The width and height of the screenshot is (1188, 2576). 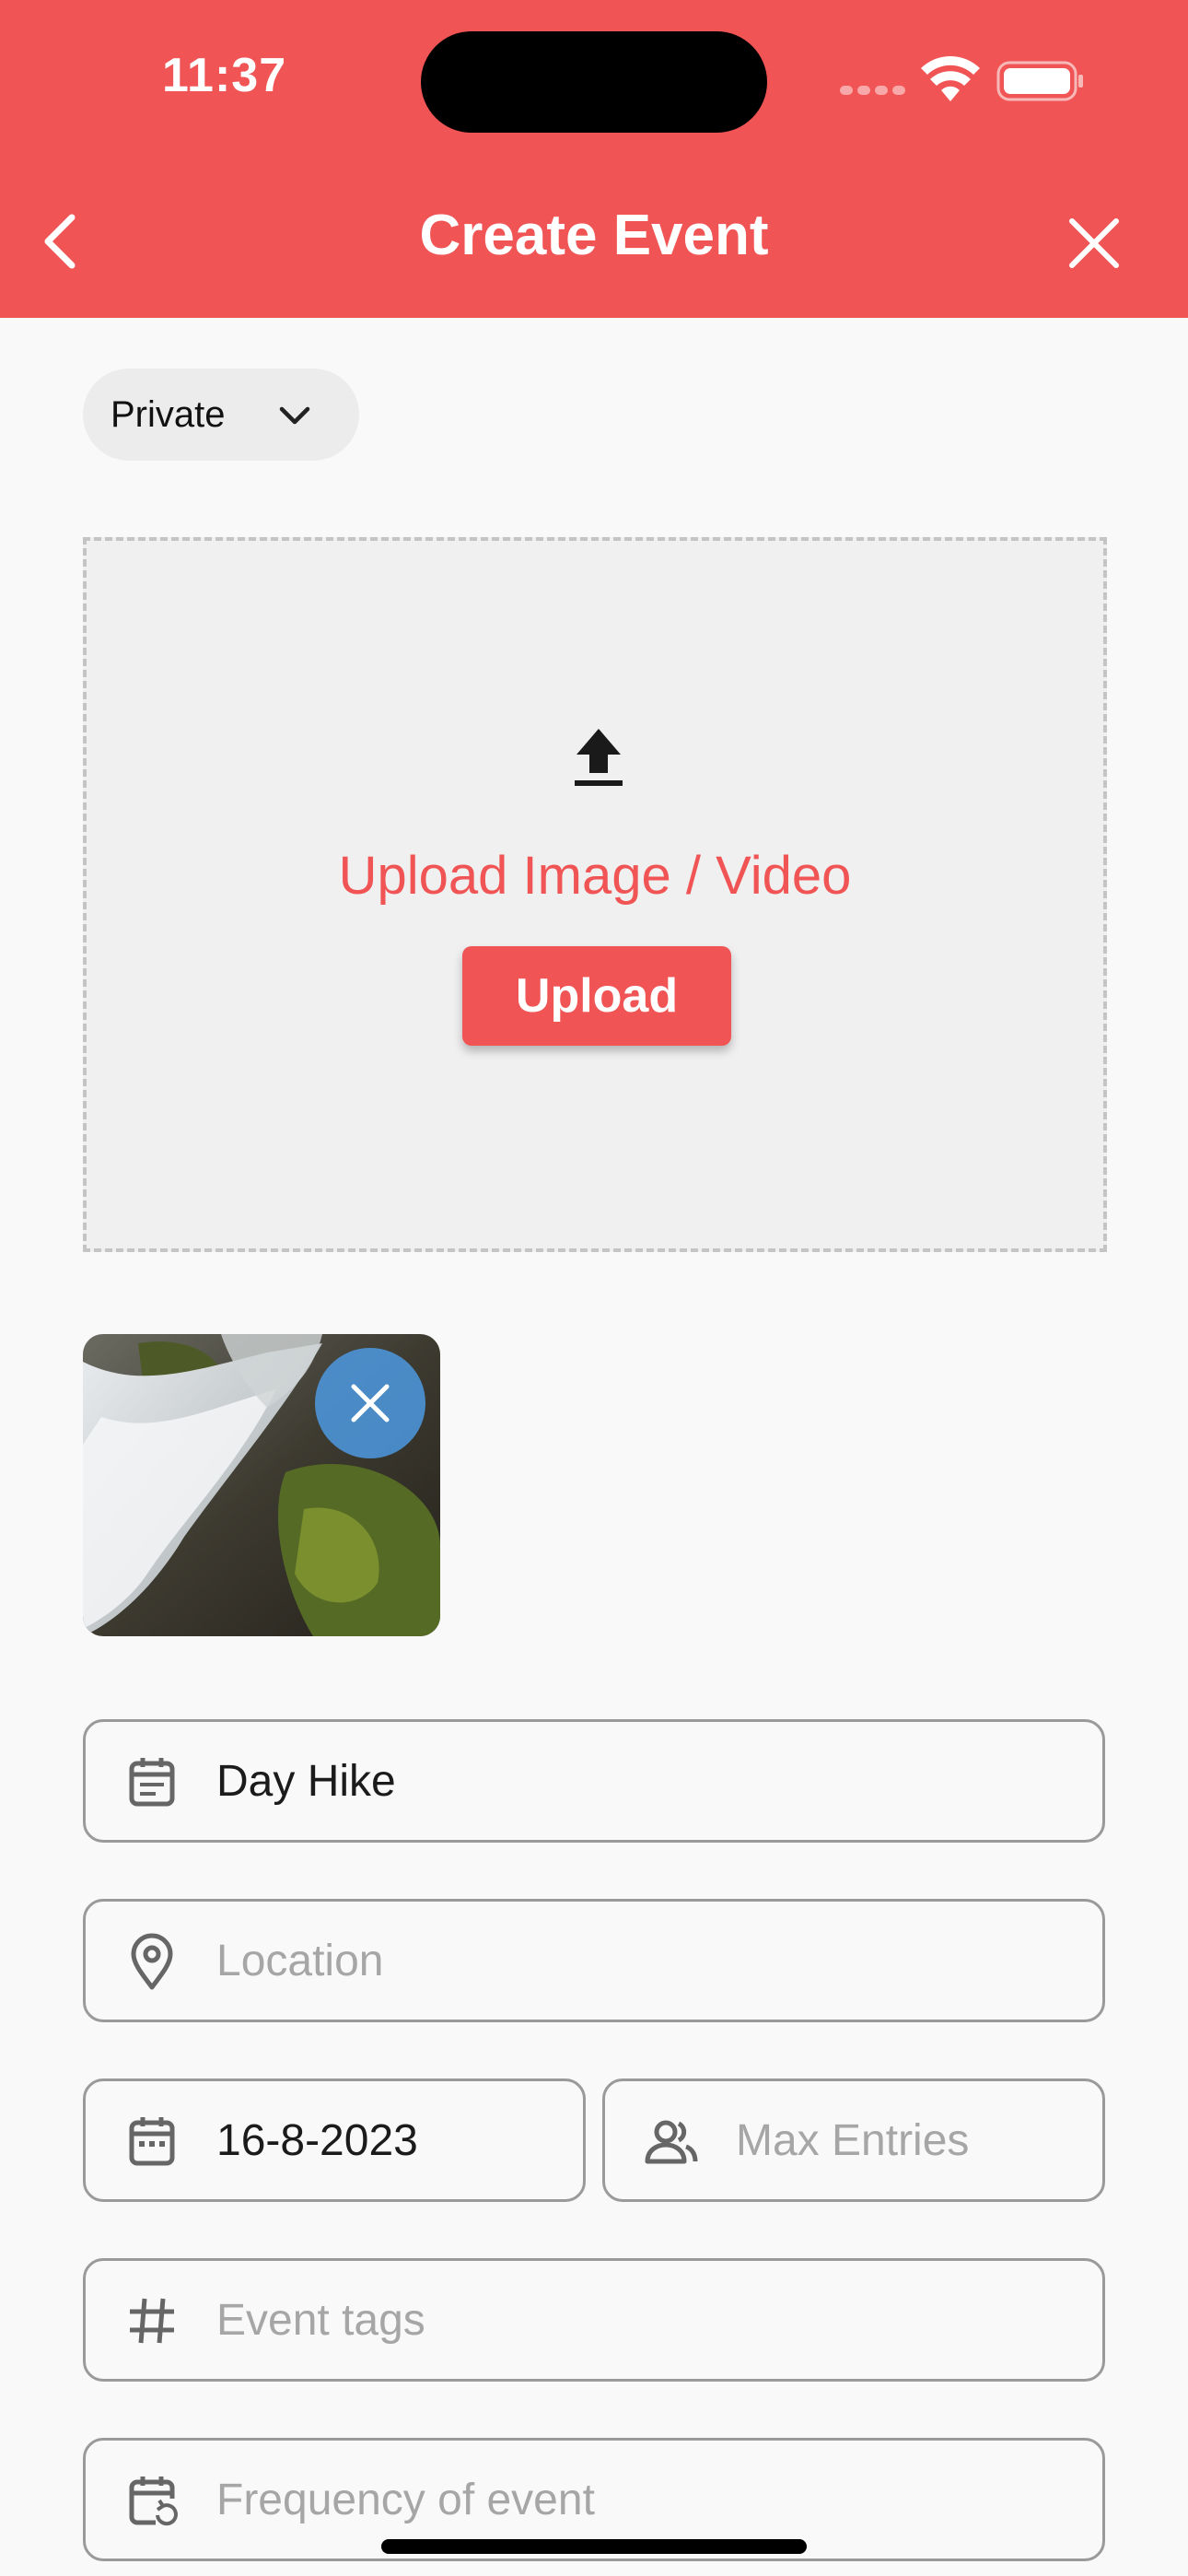 What do you see at coordinates (595, 876) in the screenshot?
I see `upload-prompt: Upload Image / Video` at bounding box center [595, 876].